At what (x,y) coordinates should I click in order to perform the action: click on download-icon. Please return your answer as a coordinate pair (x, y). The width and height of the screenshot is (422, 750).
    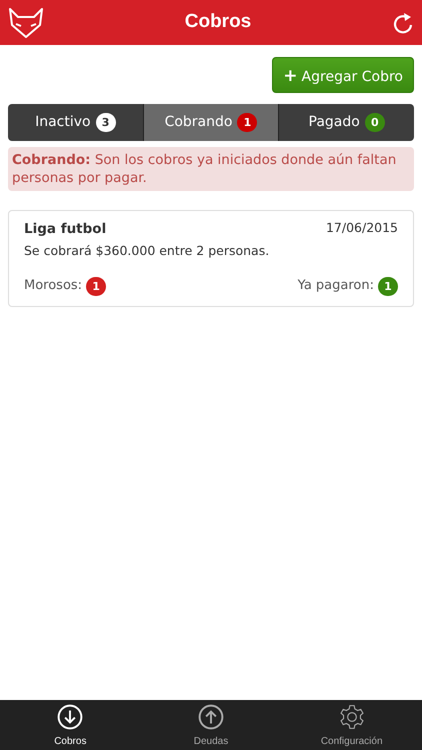
    Looking at the image, I should click on (70, 717).